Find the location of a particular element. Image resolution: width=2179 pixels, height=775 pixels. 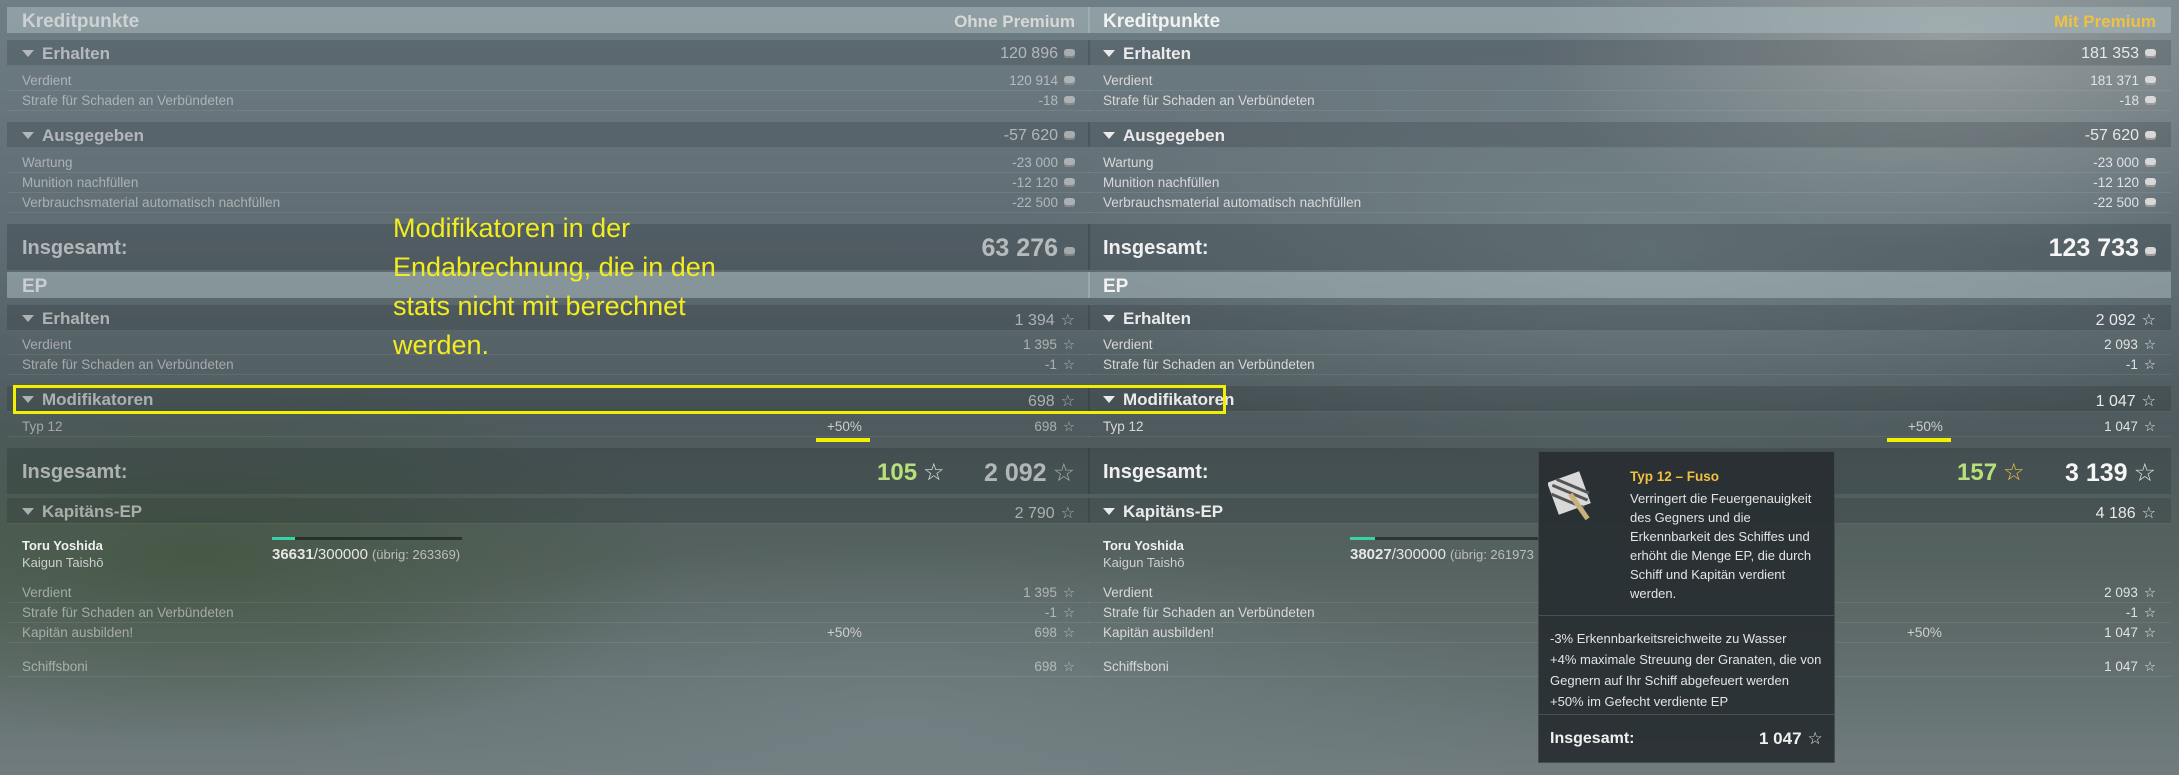

ep-section-header: EP is located at coordinates (1629, 285).